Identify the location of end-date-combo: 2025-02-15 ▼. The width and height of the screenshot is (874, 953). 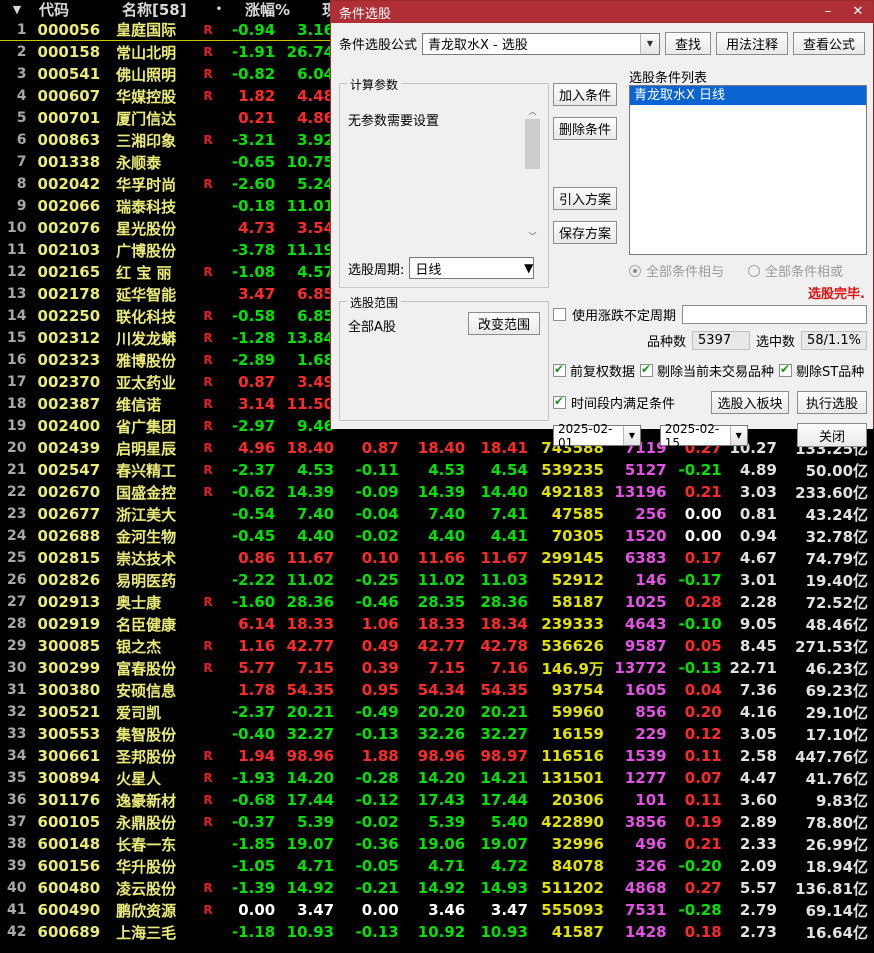
(703, 436).